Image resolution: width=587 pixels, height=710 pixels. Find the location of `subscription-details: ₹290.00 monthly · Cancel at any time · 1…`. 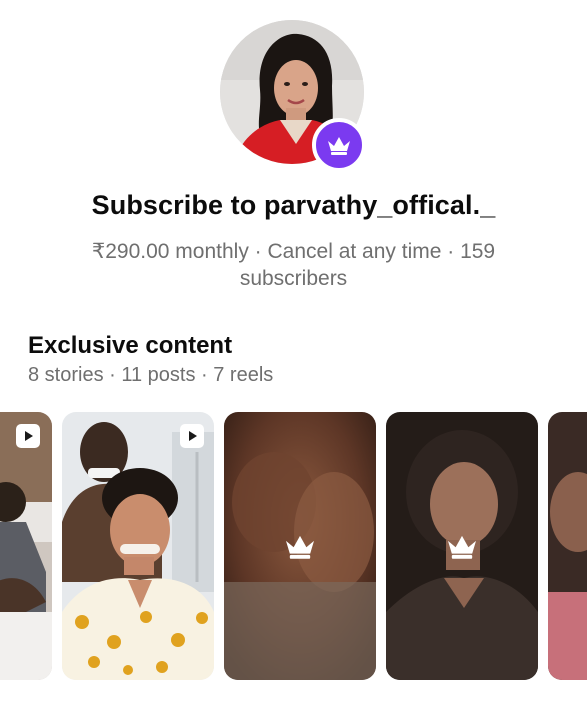

subscription-details: ₹290.00 monthly · Cancel at any time · 1… is located at coordinates (293, 265).